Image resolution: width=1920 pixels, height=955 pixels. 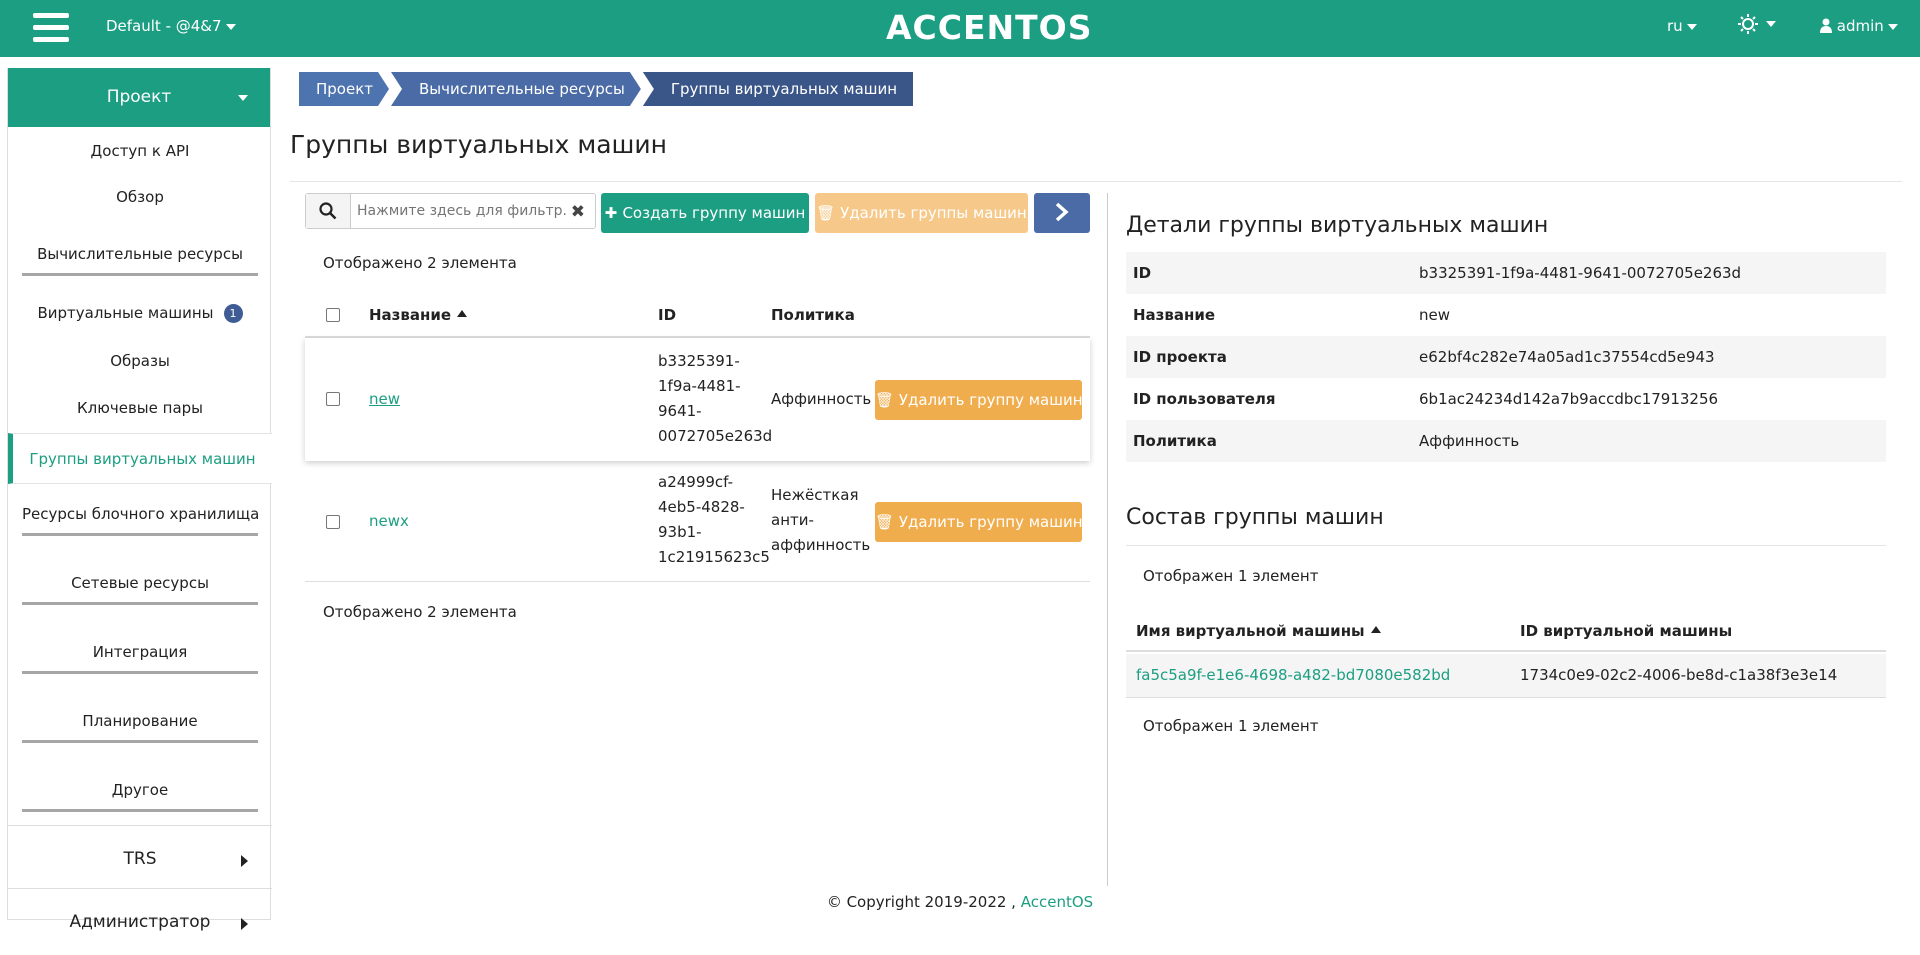 I want to click on sidebar-section-trs: TRS, so click(x=140, y=858).